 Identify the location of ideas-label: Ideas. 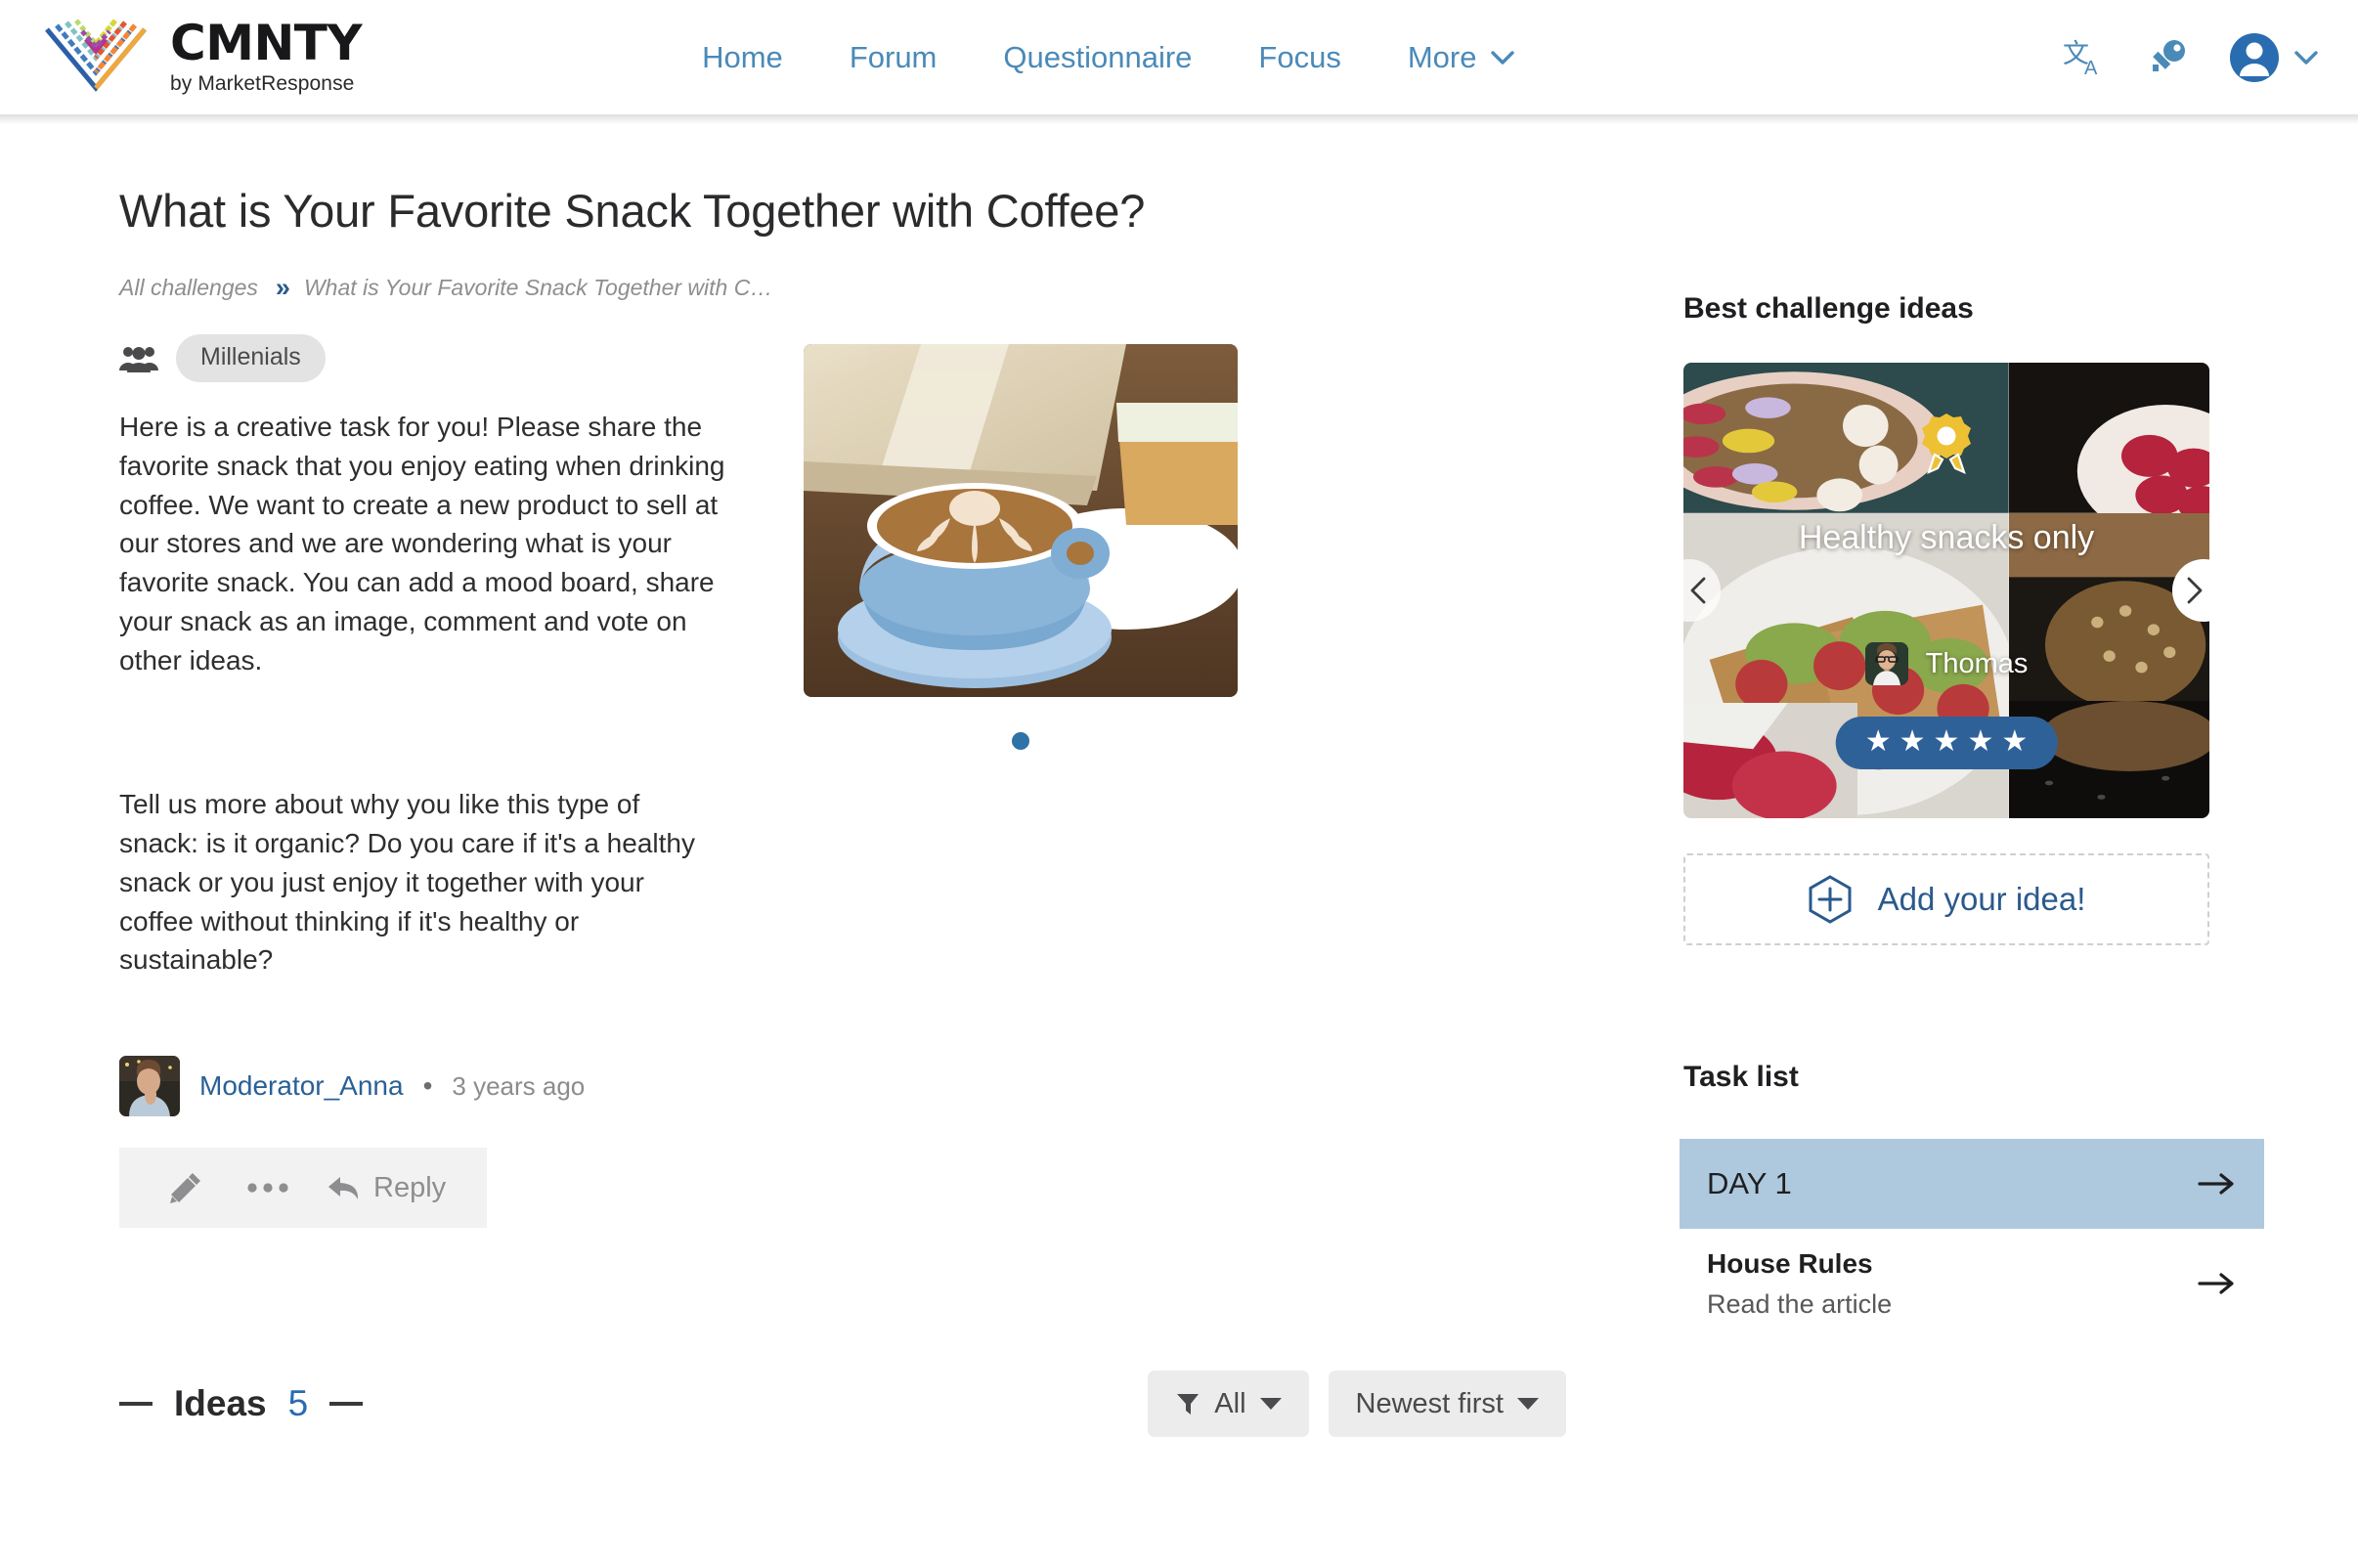
(220, 1403).